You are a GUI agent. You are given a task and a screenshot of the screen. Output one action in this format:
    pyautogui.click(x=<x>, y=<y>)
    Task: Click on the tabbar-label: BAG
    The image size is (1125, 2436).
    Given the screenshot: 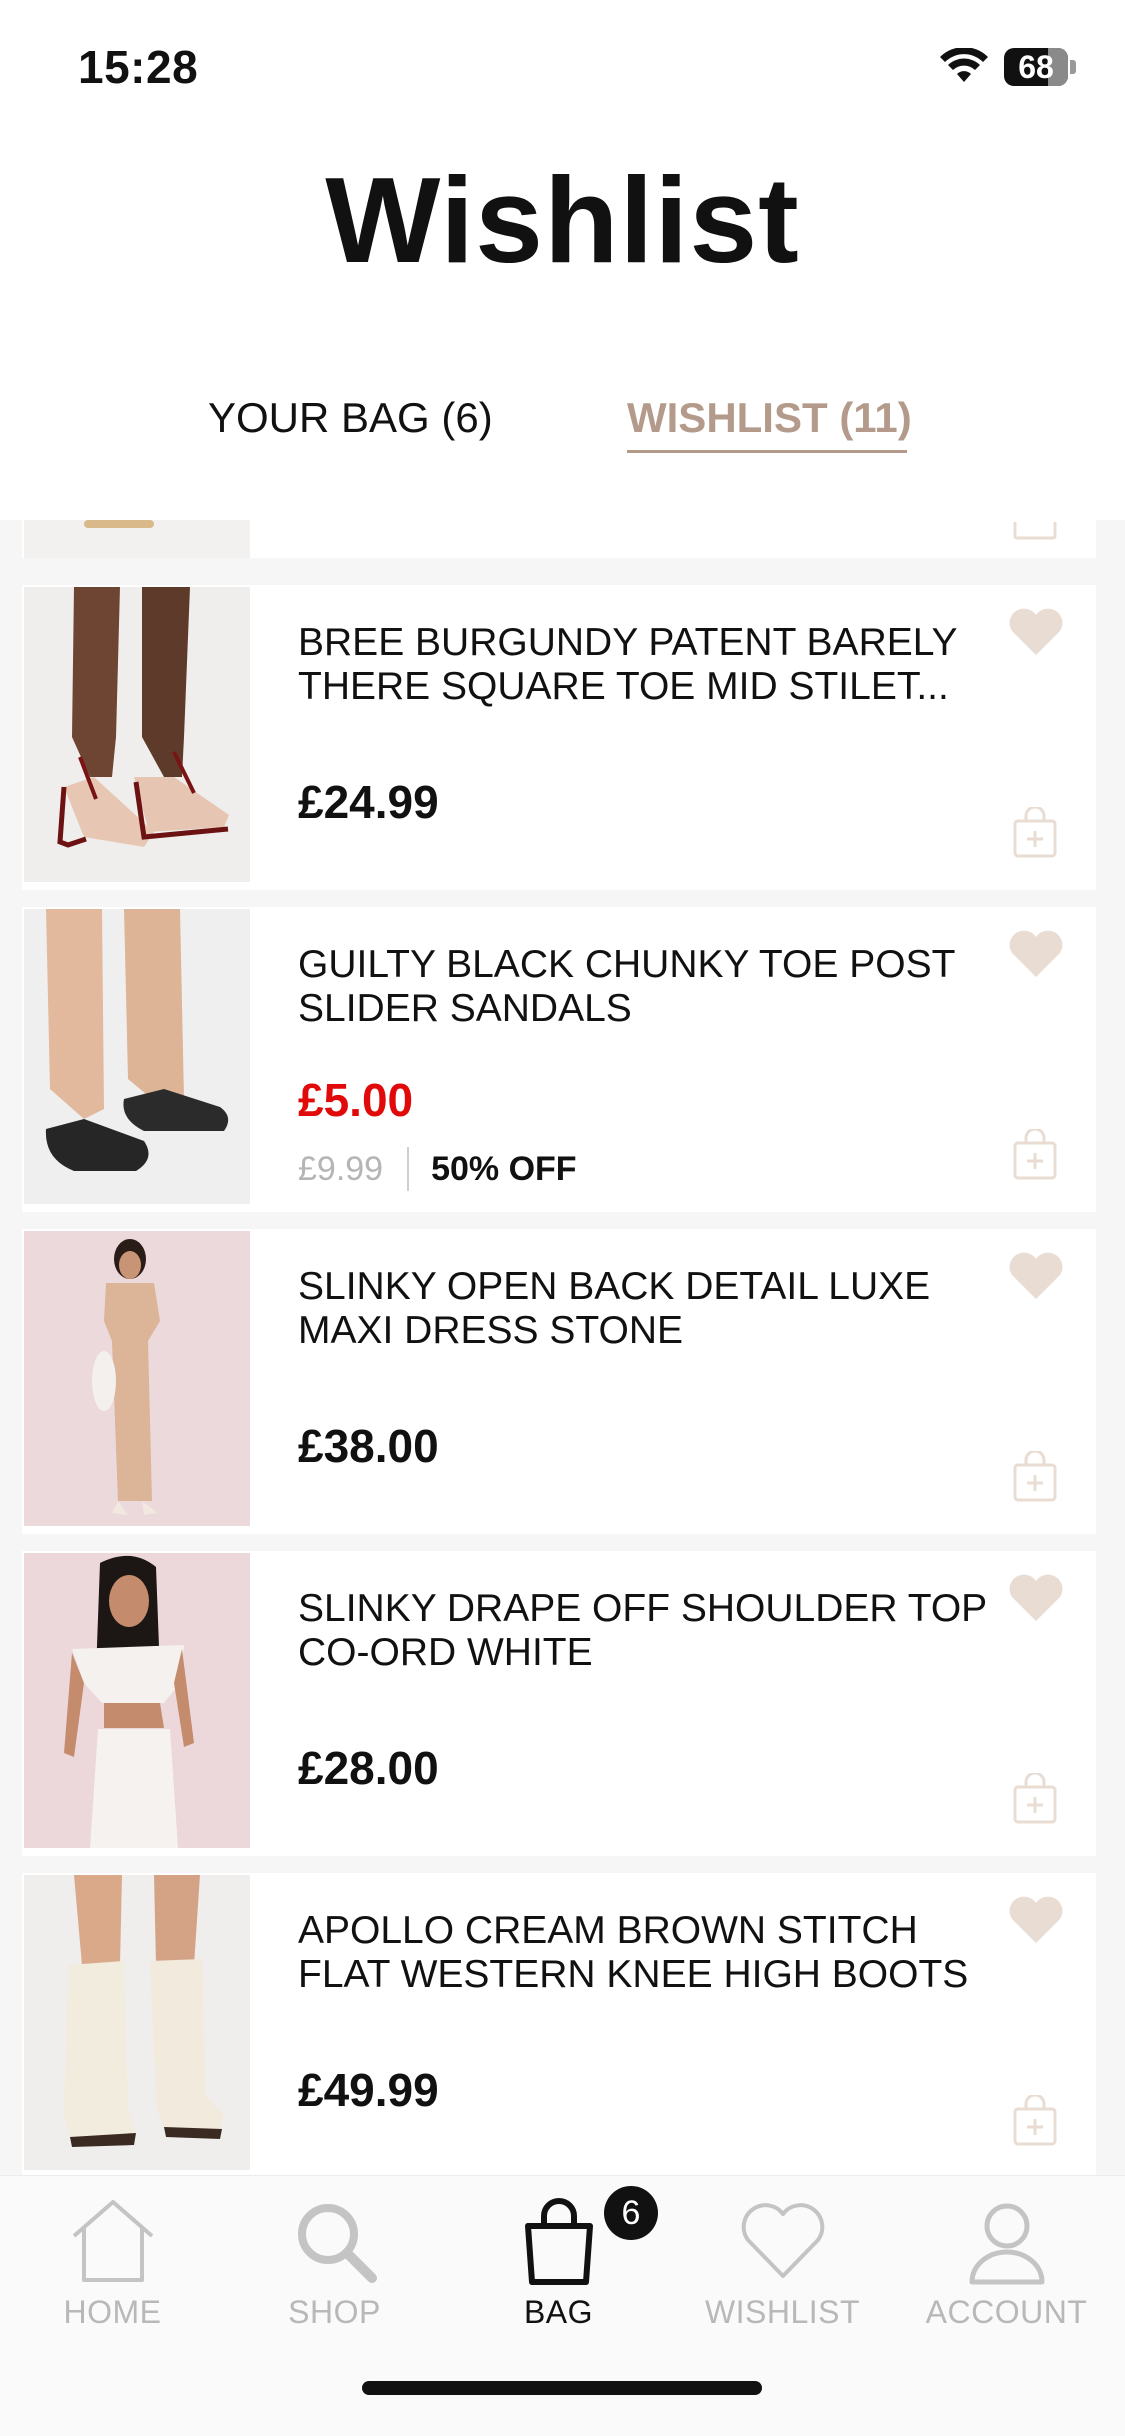 What is the action you would take?
    pyautogui.click(x=558, y=2312)
    